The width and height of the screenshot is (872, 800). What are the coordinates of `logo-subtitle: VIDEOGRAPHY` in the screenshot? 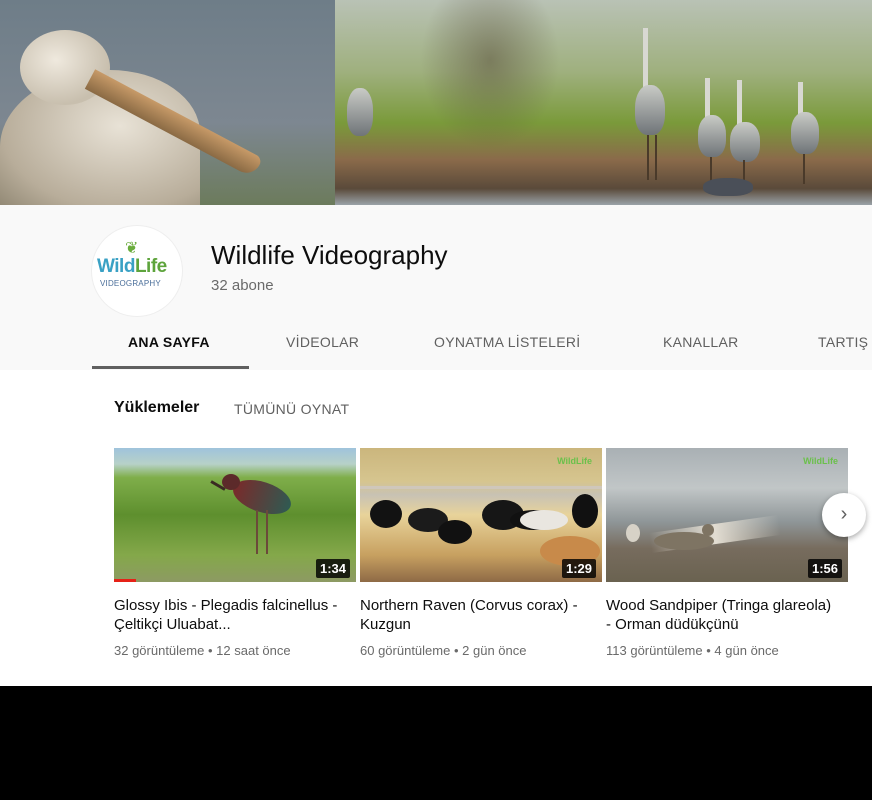 It's located at (130, 283).